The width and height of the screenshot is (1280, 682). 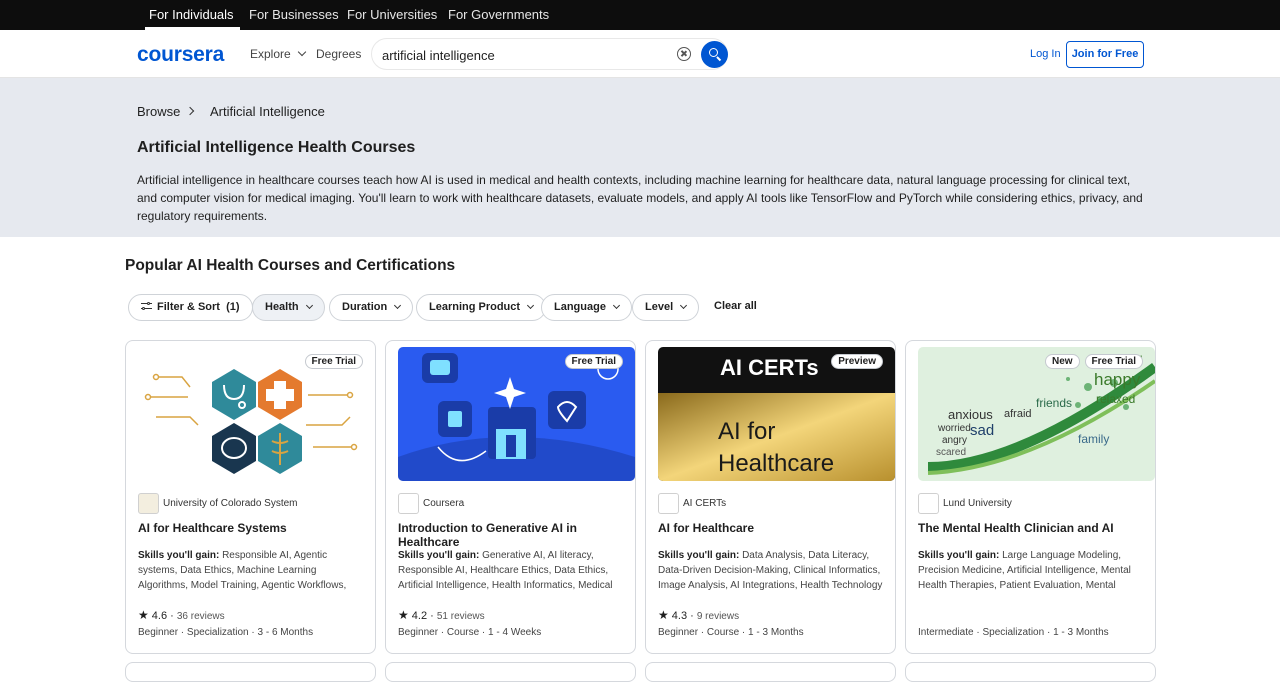 I want to click on rating: ★ 4.6 · 36 reviews, so click(x=181, y=615).